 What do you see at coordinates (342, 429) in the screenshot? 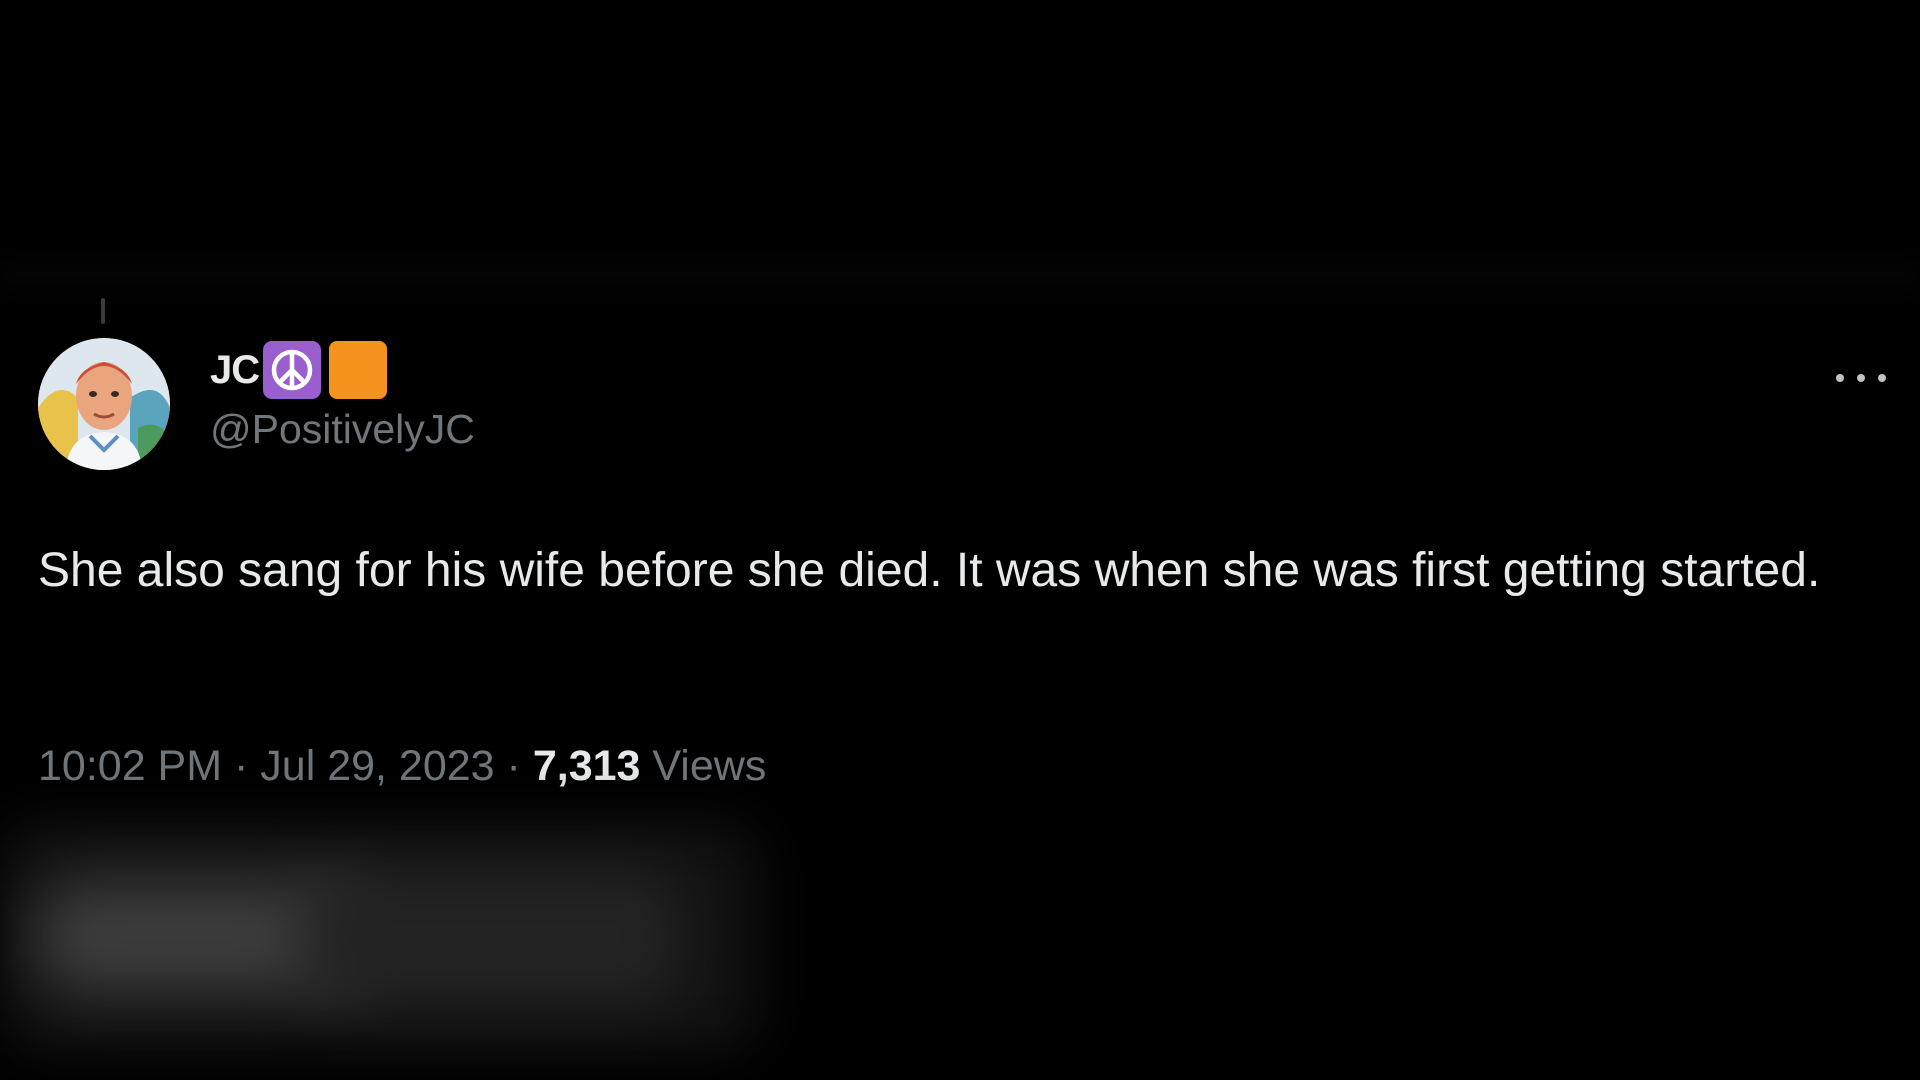
I see `user-handle: @PositivelyJC` at bounding box center [342, 429].